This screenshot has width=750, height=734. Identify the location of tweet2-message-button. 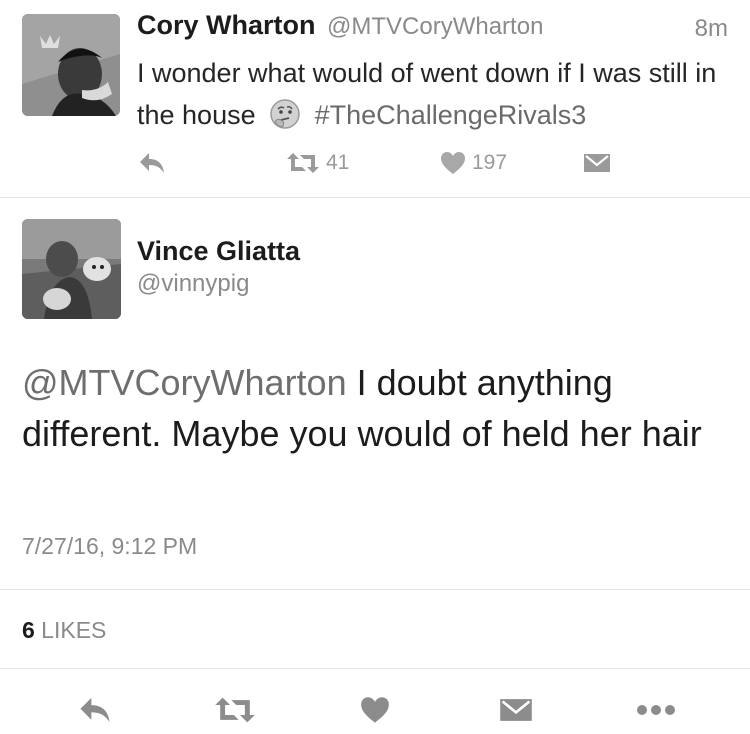
(516, 710).